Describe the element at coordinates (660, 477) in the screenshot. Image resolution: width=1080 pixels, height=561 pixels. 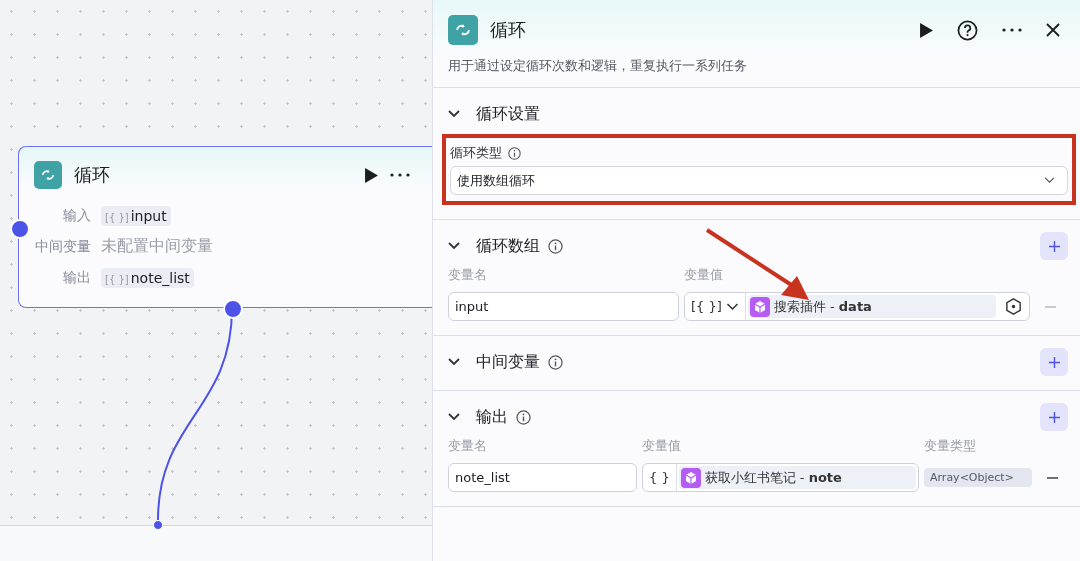
I see `type-selector: { }` at that location.